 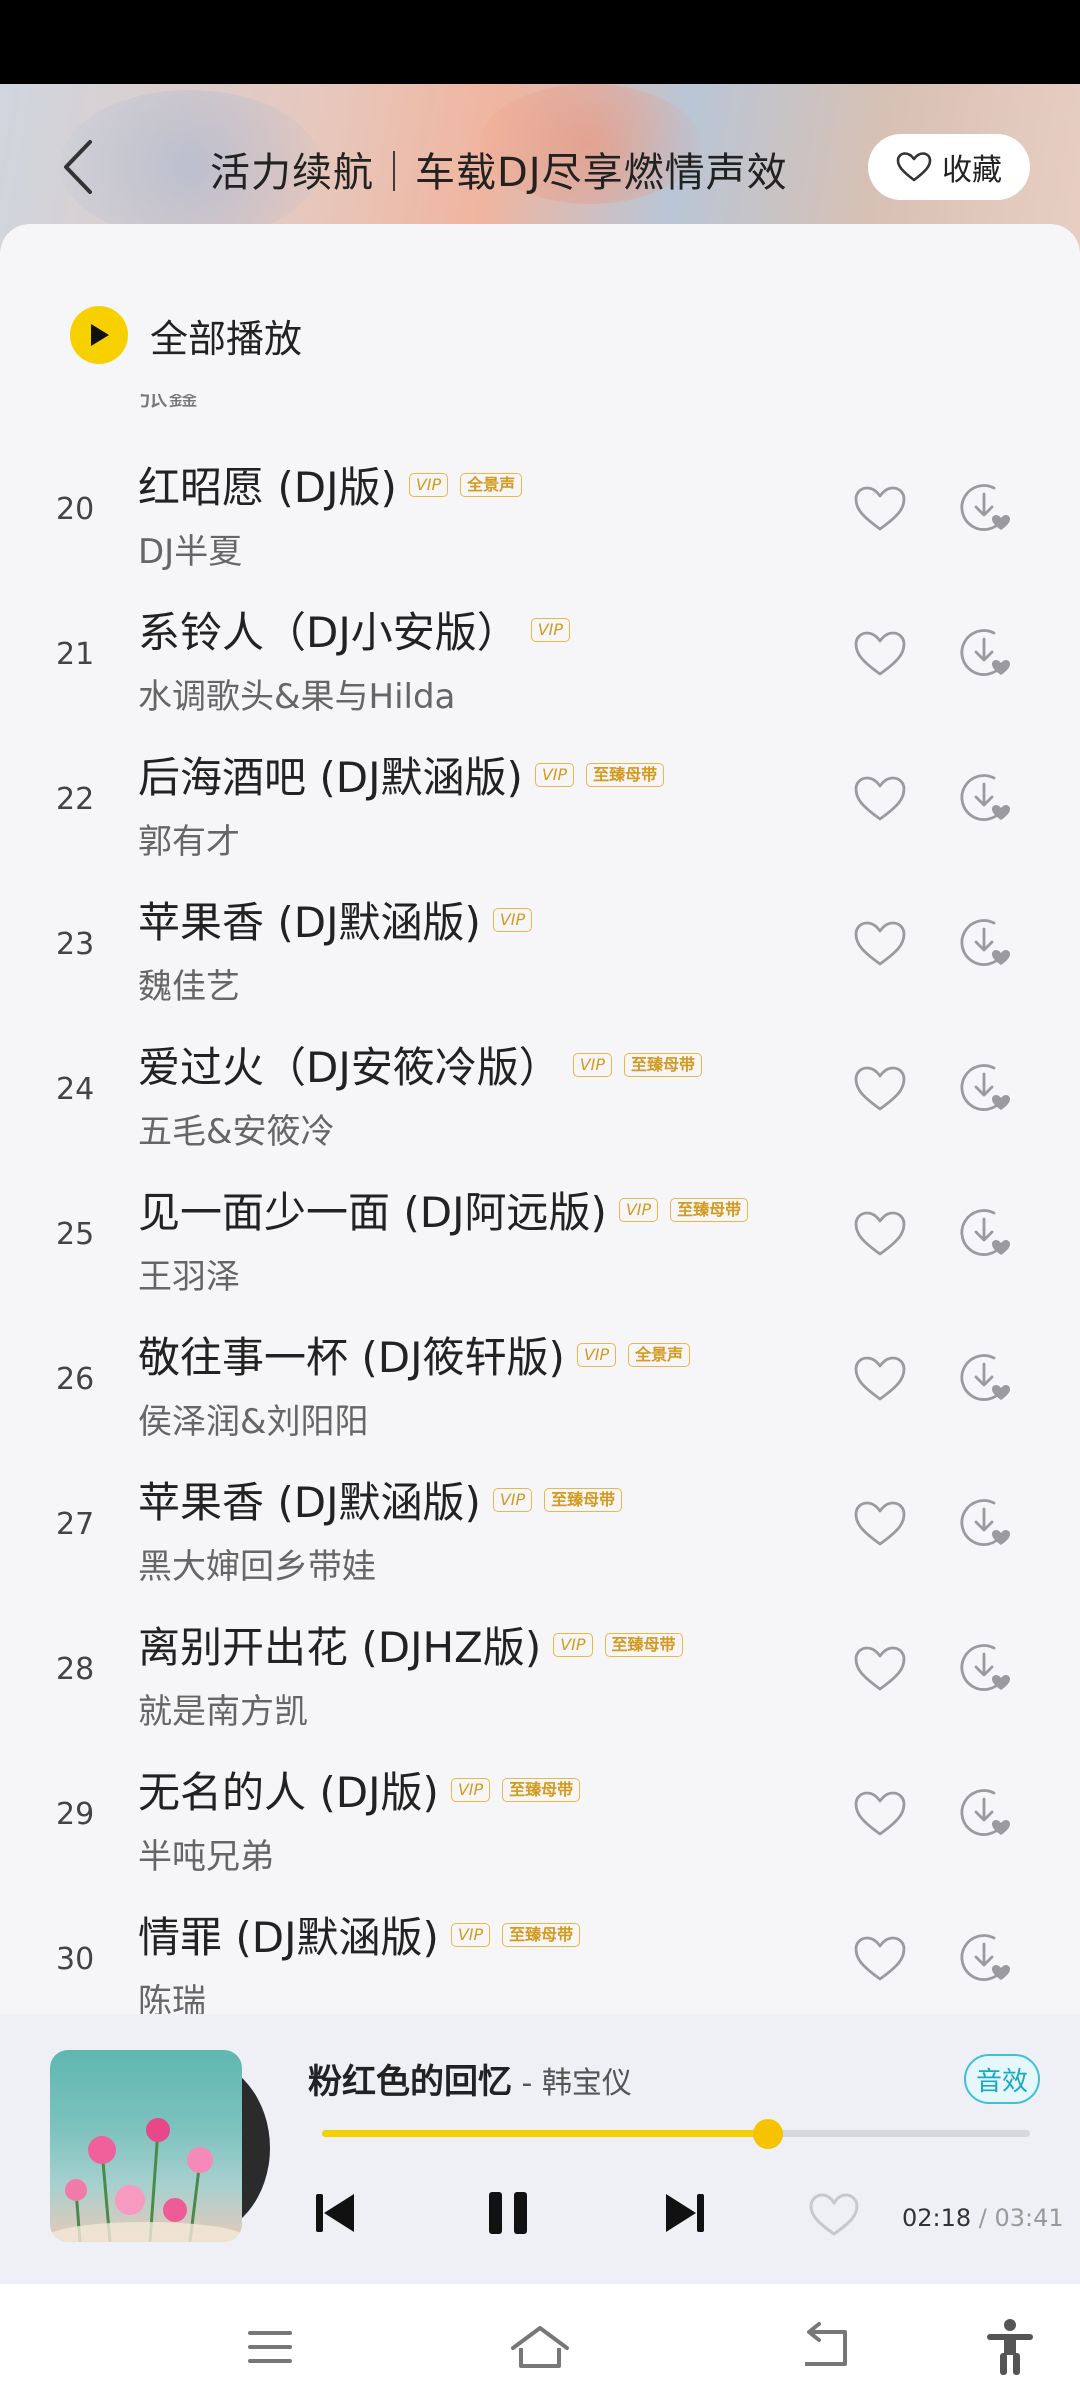 What do you see at coordinates (768, 2134) in the screenshot?
I see `progress-knob` at bounding box center [768, 2134].